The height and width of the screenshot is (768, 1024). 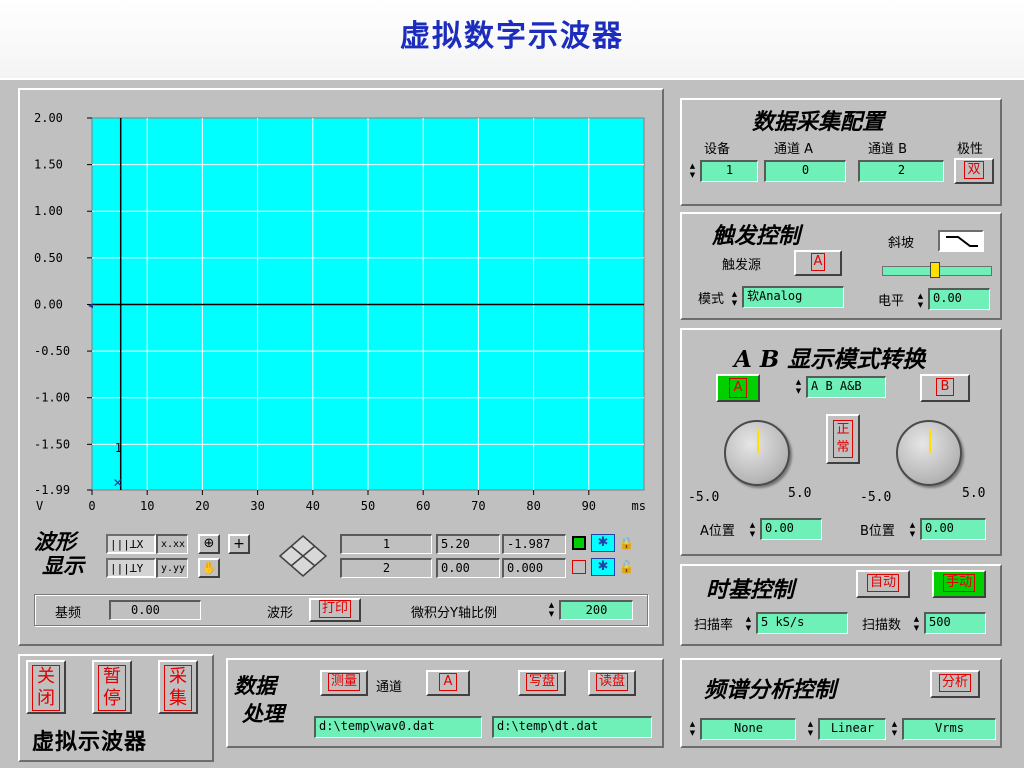 What do you see at coordinates (945, 388) in the screenshot?
I see `channel-b-toggle: B` at bounding box center [945, 388].